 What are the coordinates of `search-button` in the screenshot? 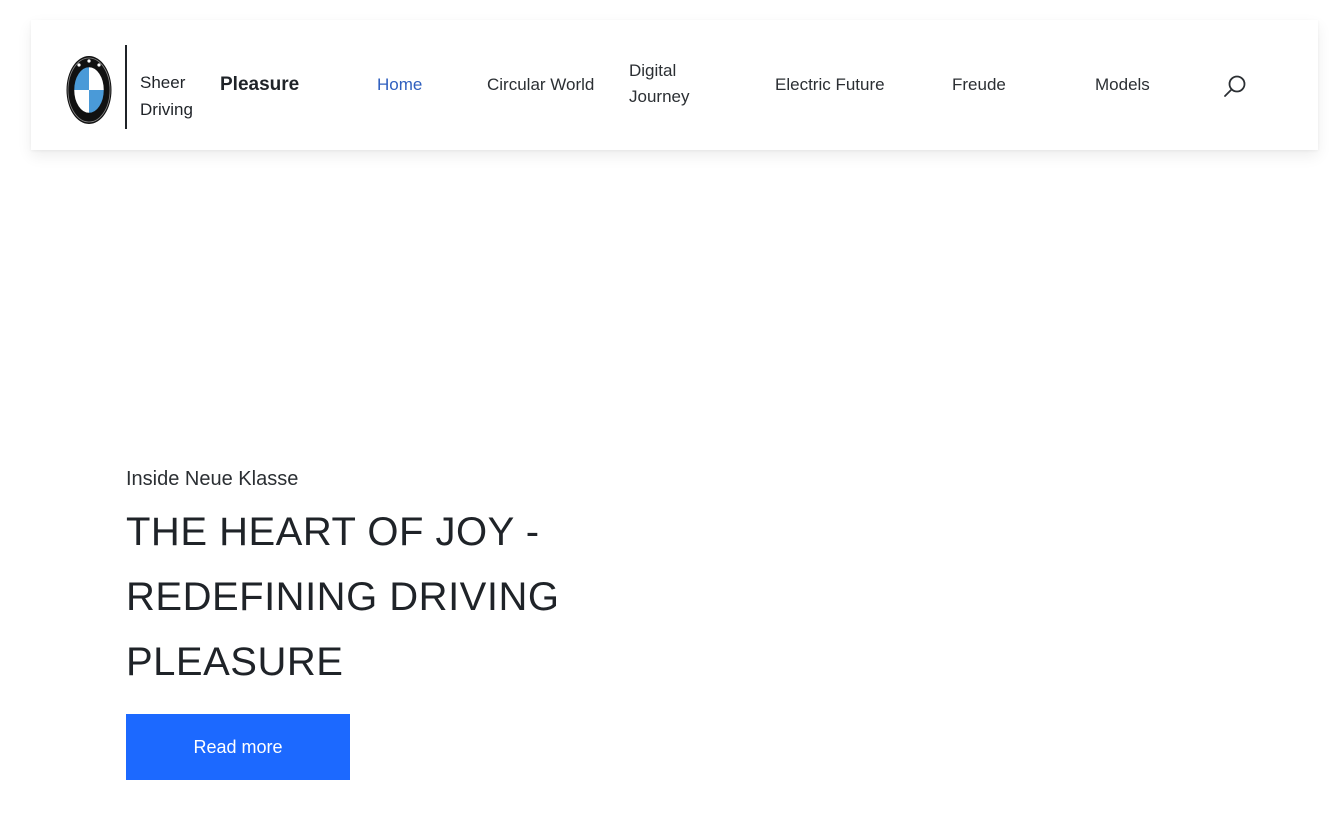 It's located at (1235, 87).